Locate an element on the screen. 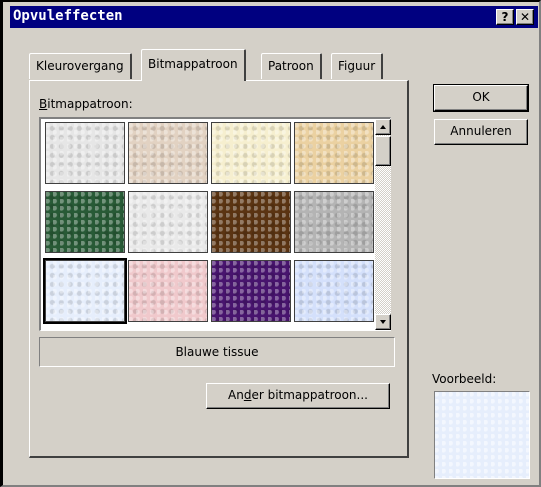 This screenshot has width=541, height=487. cancel-button: Annuleren is located at coordinates (481, 132).